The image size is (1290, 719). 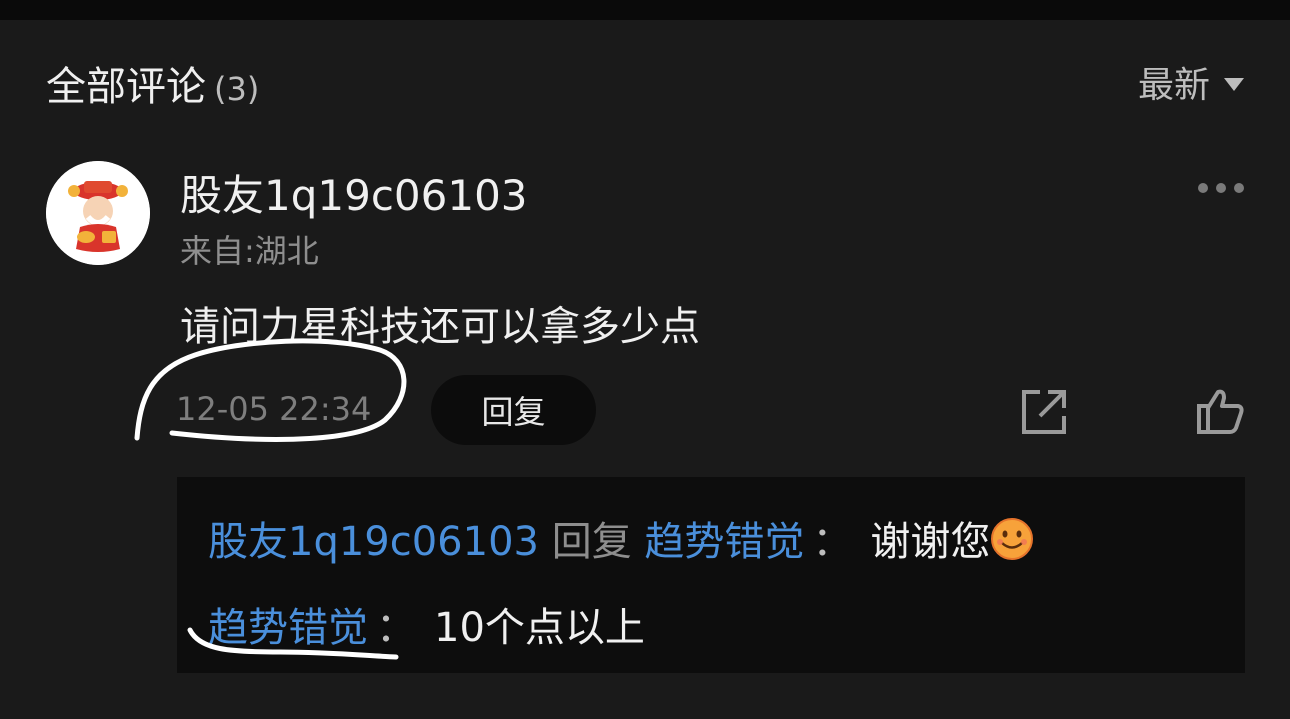 I want to click on reply-item: 股友1q19c06103 回复 趋势错觉： 谢谢您, so click(x=621, y=538).